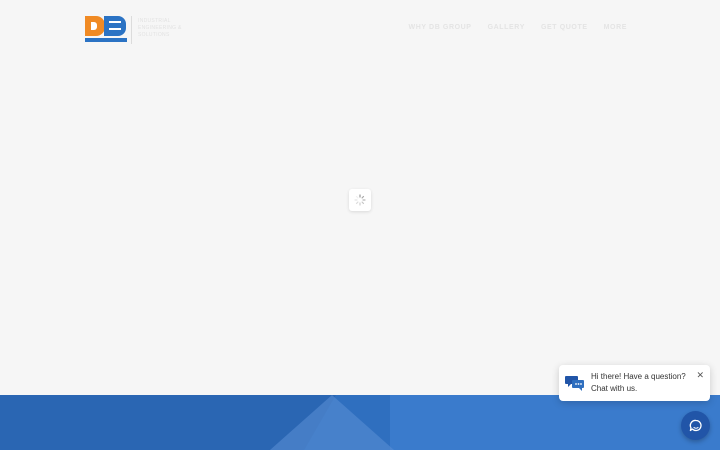 The image size is (720, 450). I want to click on chat-greeting-text: Hi there! Have a question? Chat with us., so click(638, 383).